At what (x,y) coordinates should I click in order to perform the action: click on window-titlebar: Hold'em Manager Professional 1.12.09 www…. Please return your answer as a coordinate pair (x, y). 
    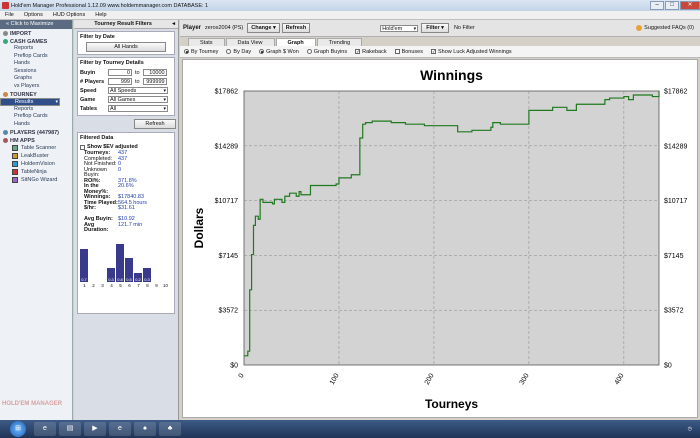
    Looking at the image, I should click on (350, 5).